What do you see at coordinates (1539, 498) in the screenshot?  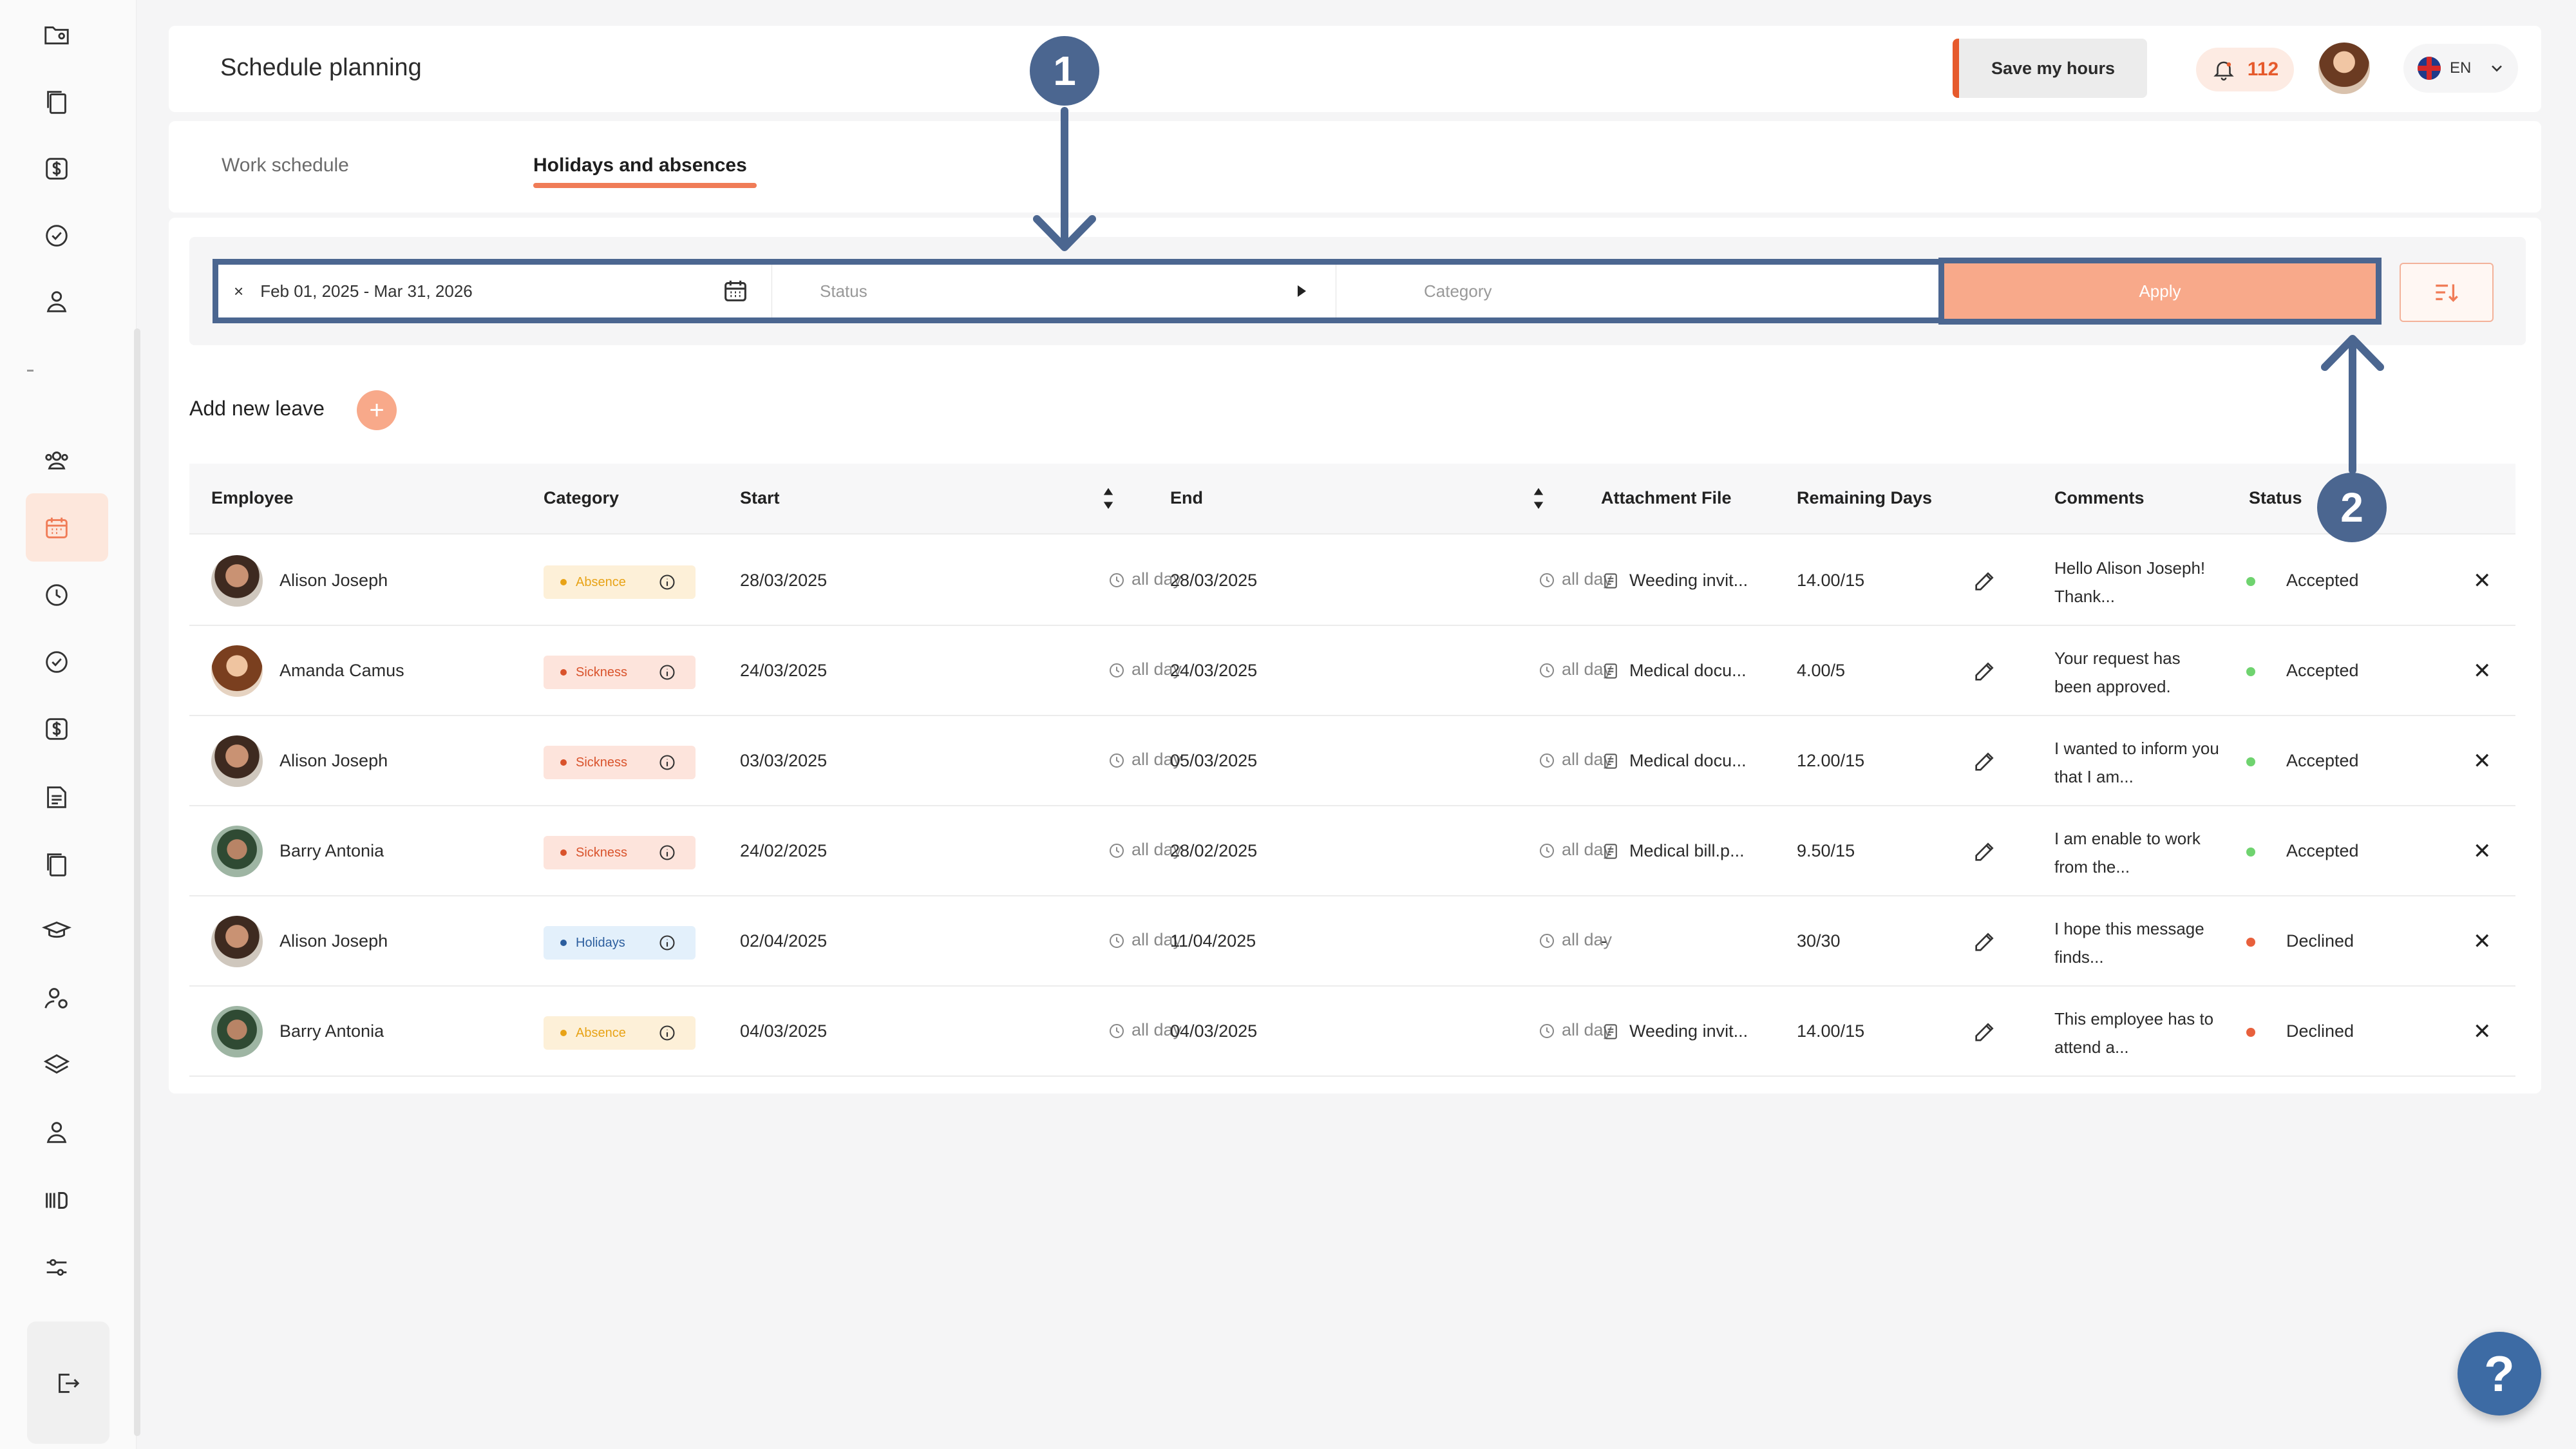 I see `sort-end-icon` at bounding box center [1539, 498].